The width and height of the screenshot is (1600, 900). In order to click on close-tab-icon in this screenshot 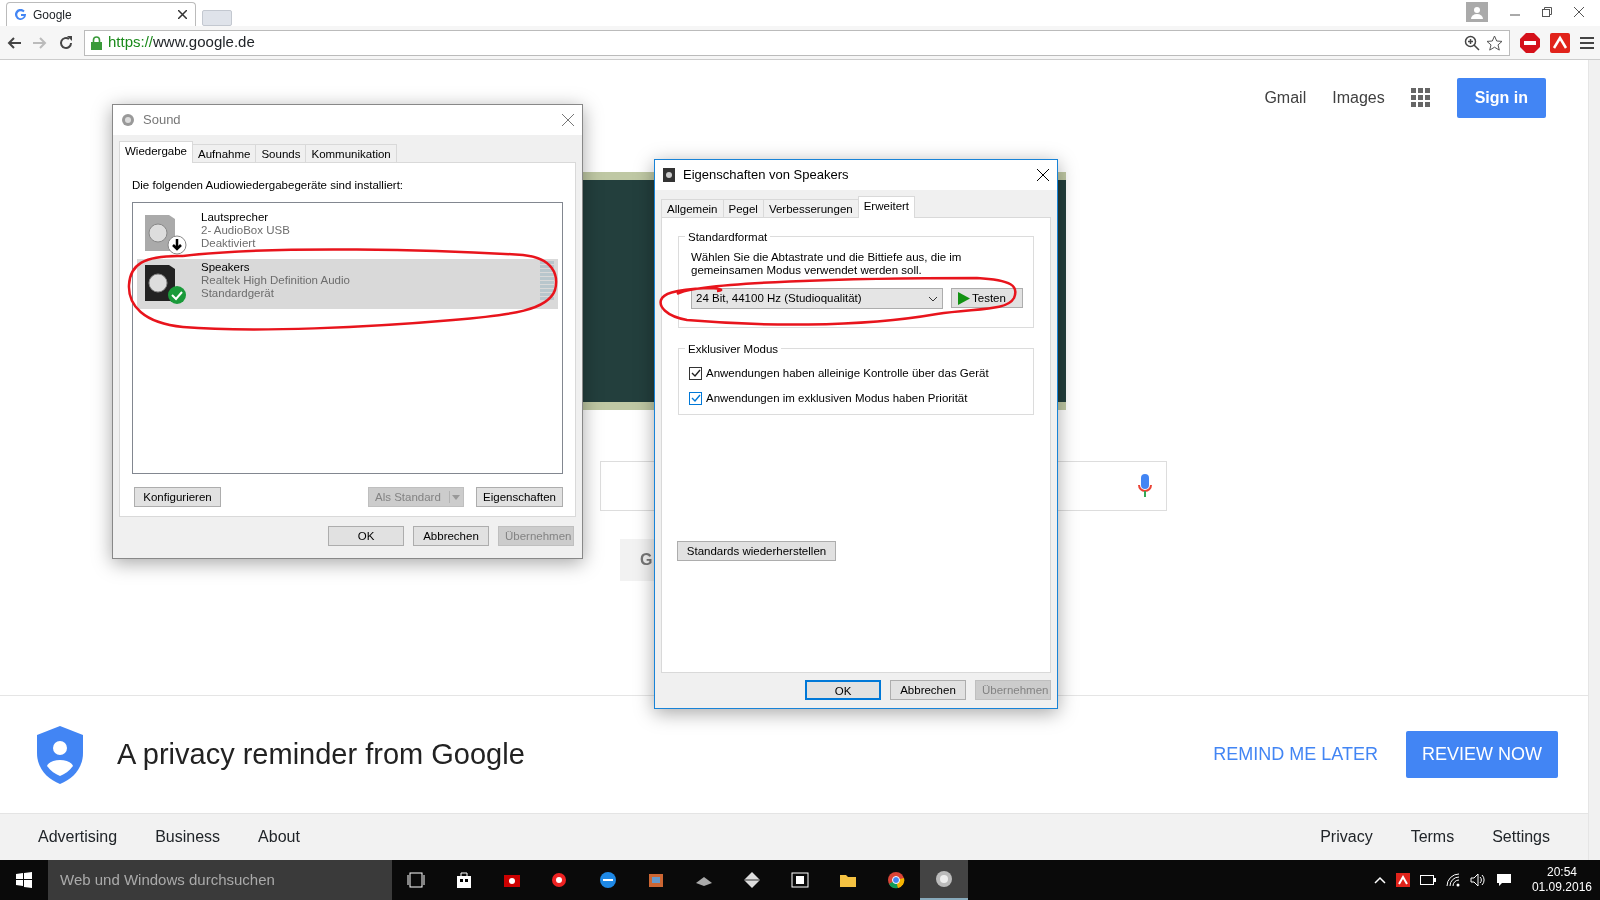, I will do `click(182, 14)`.